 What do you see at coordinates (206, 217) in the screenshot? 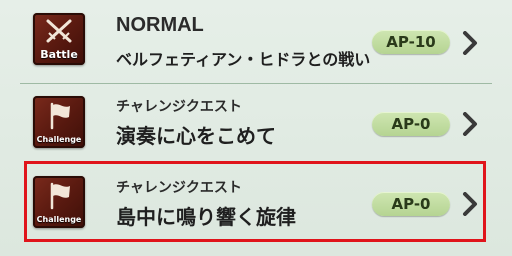
I see `quest-title: 島中に鳴り響く旋律` at bounding box center [206, 217].